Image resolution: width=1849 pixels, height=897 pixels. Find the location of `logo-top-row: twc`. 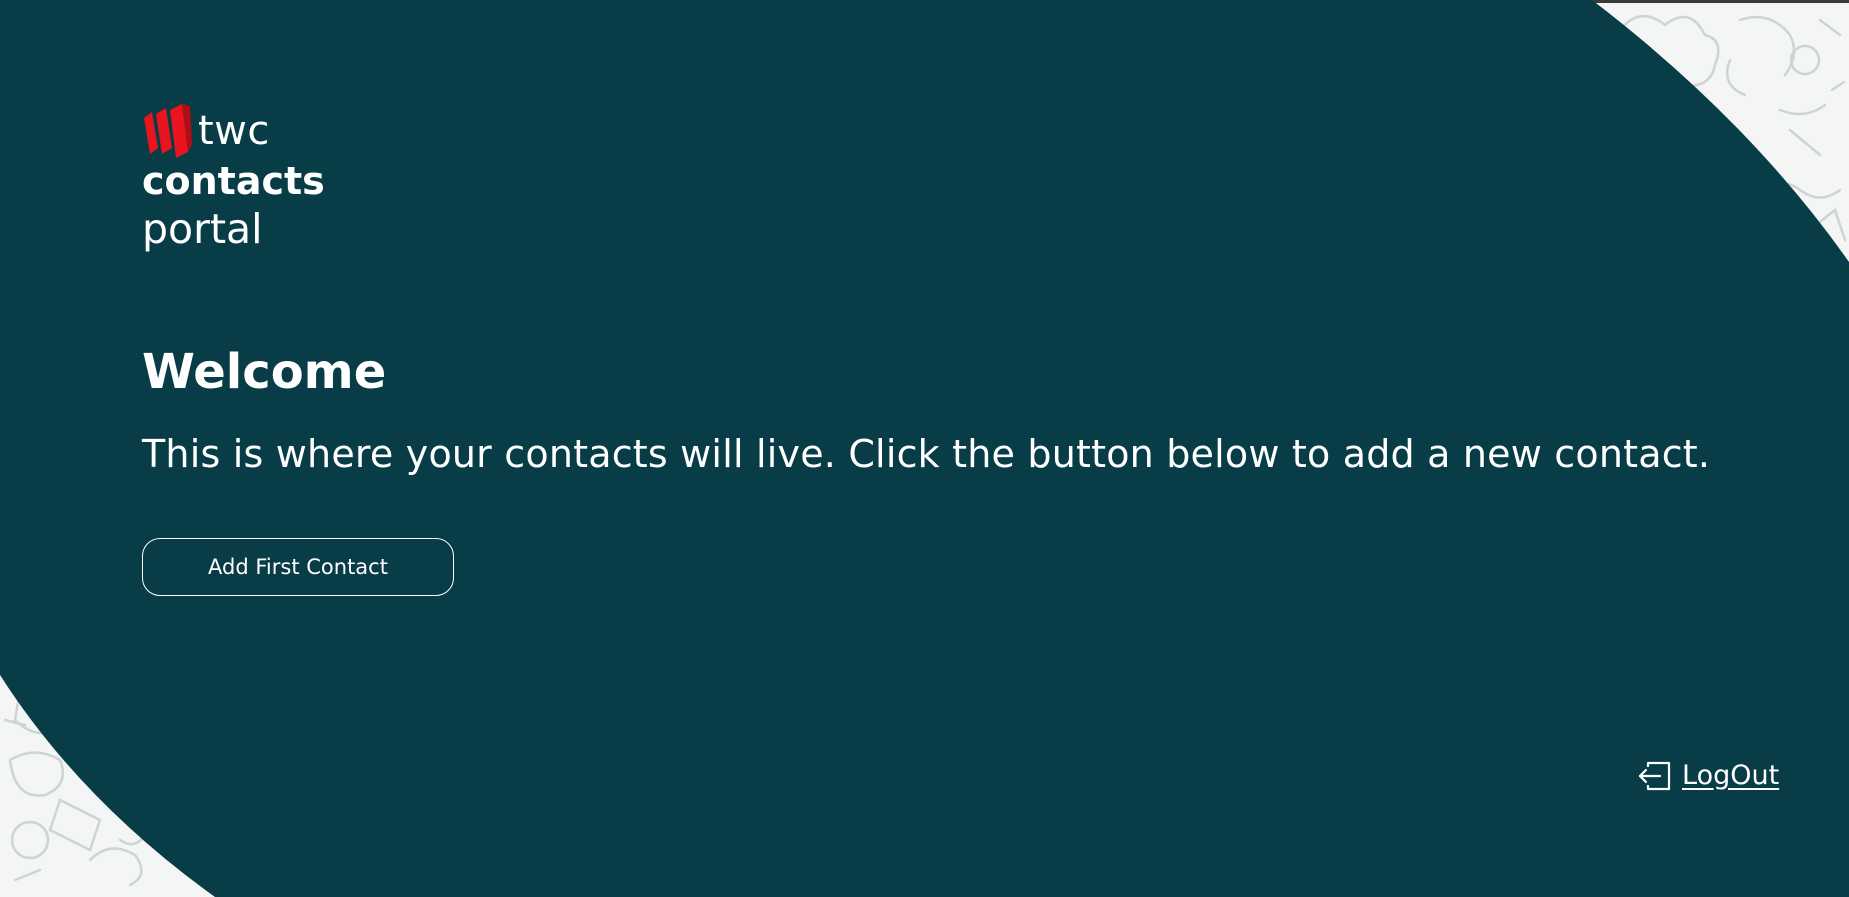

logo-top-row: twc is located at coordinates (233, 131).